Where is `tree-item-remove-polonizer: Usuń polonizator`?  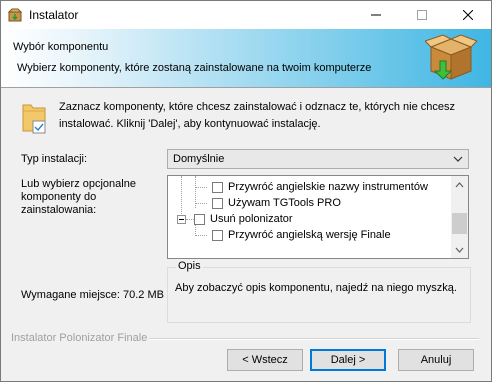
tree-item-remove-polonizer: Usuń polonizator is located at coordinates (243, 219).